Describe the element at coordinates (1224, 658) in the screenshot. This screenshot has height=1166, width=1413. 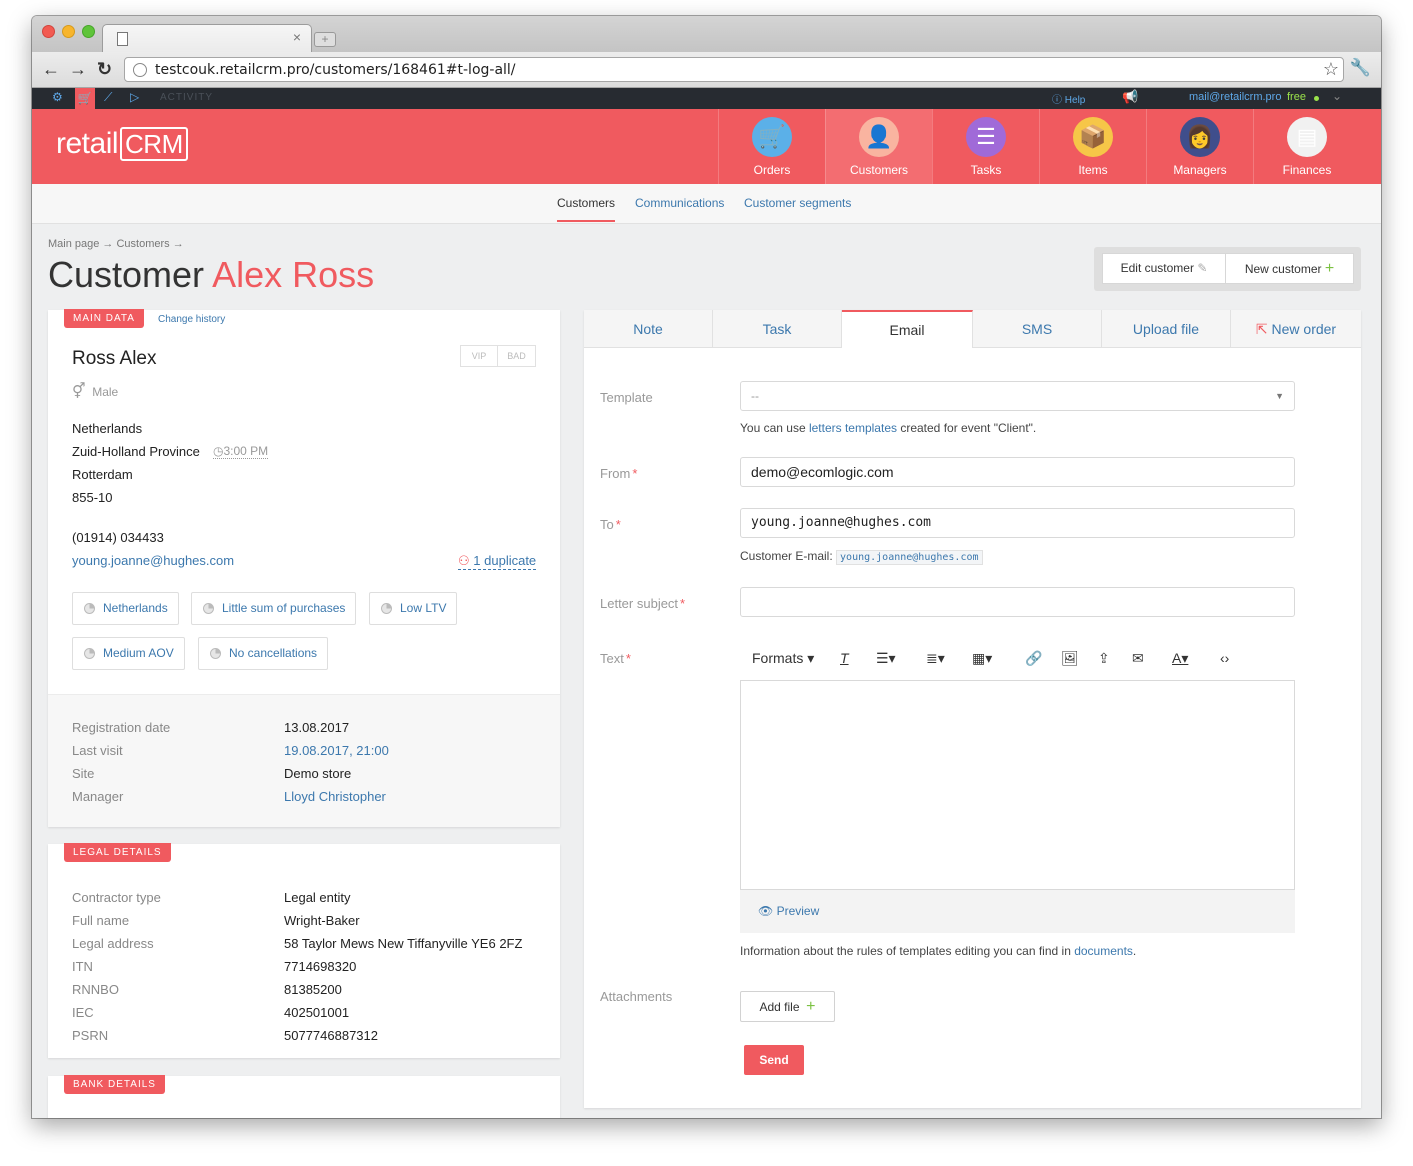
I see `source-code-icon: ‹›` at that location.